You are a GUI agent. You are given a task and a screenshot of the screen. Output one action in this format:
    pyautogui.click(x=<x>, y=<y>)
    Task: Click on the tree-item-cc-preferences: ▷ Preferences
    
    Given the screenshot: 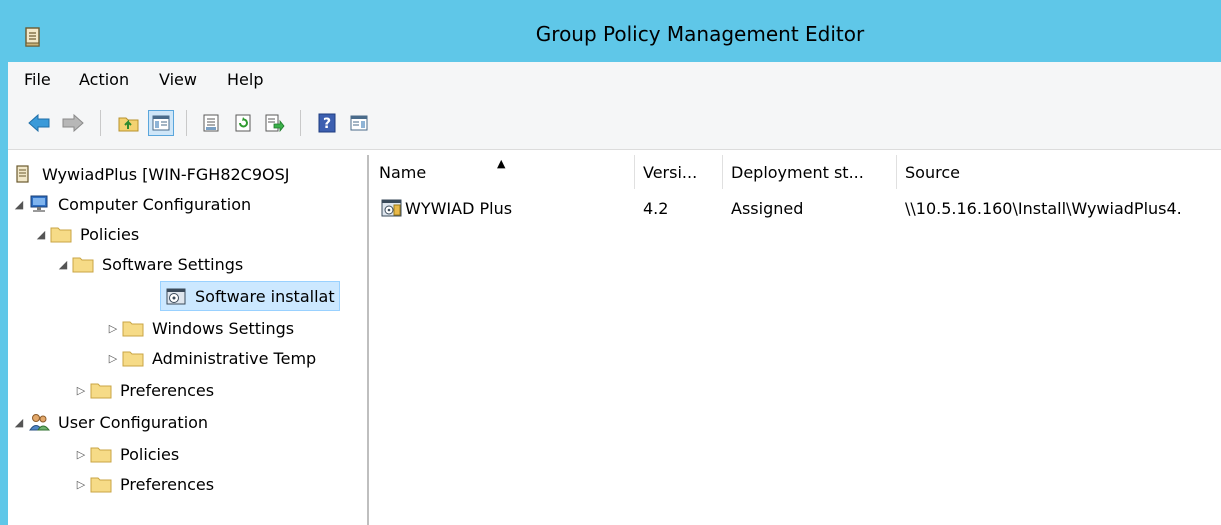 What is the action you would take?
    pyautogui.click(x=143, y=390)
    